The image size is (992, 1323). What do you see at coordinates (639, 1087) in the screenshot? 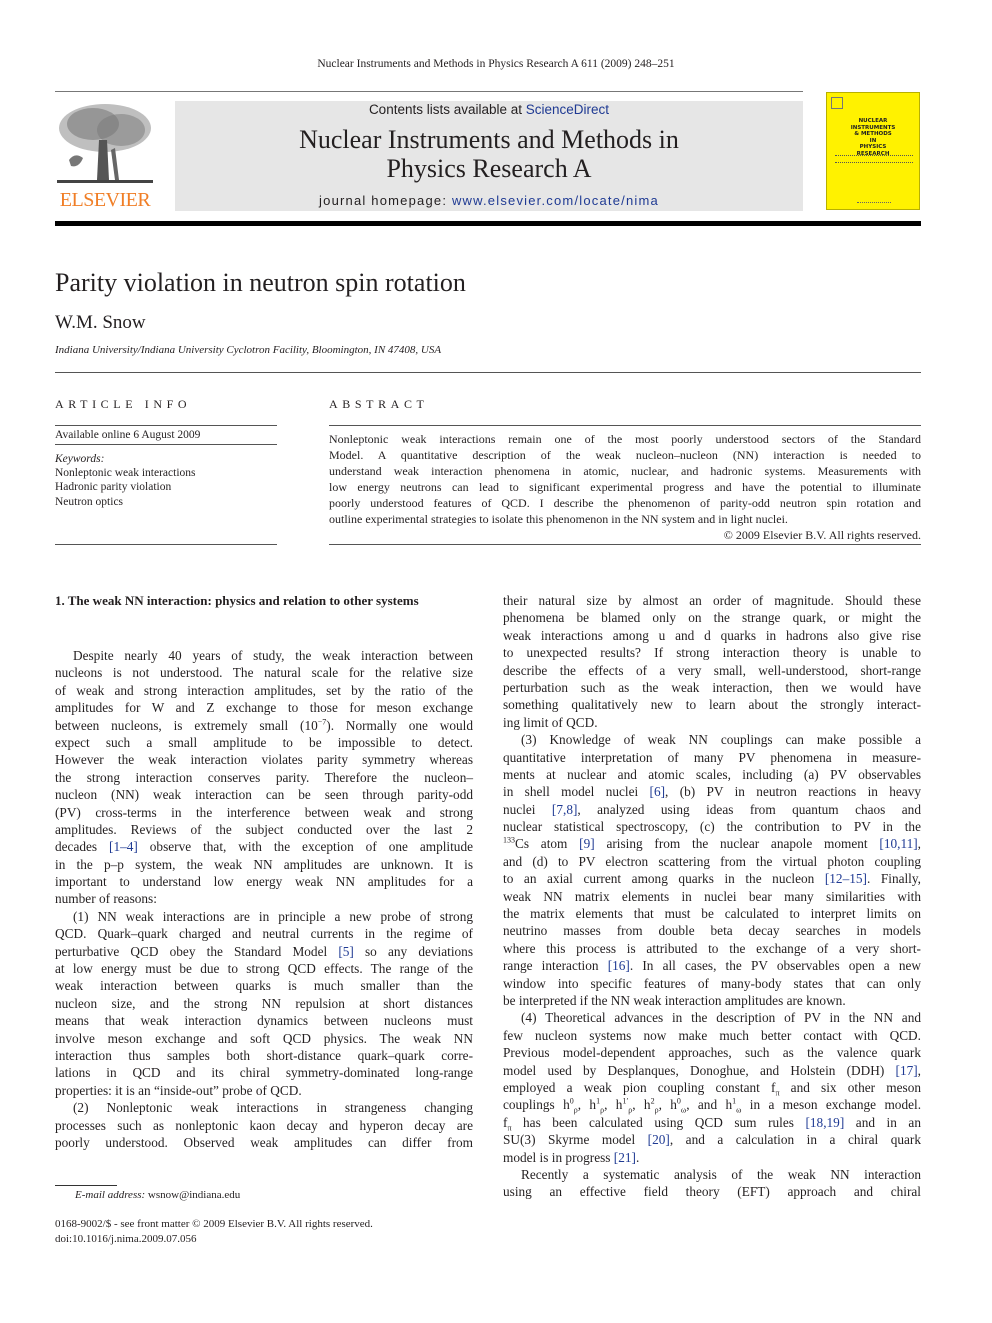
I see `text-fragment: employed a weak pion coupling constant f` at bounding box center [639, 1087].